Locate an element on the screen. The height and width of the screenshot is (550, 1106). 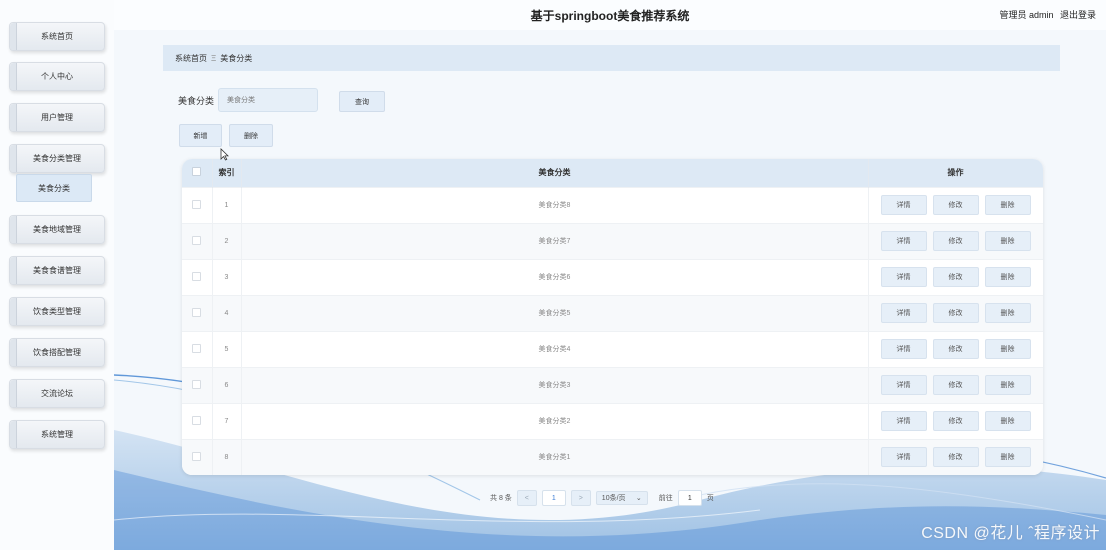
table-row: 6 美食分类3 详情 修改 删除 is located at coordinates (612, 385).